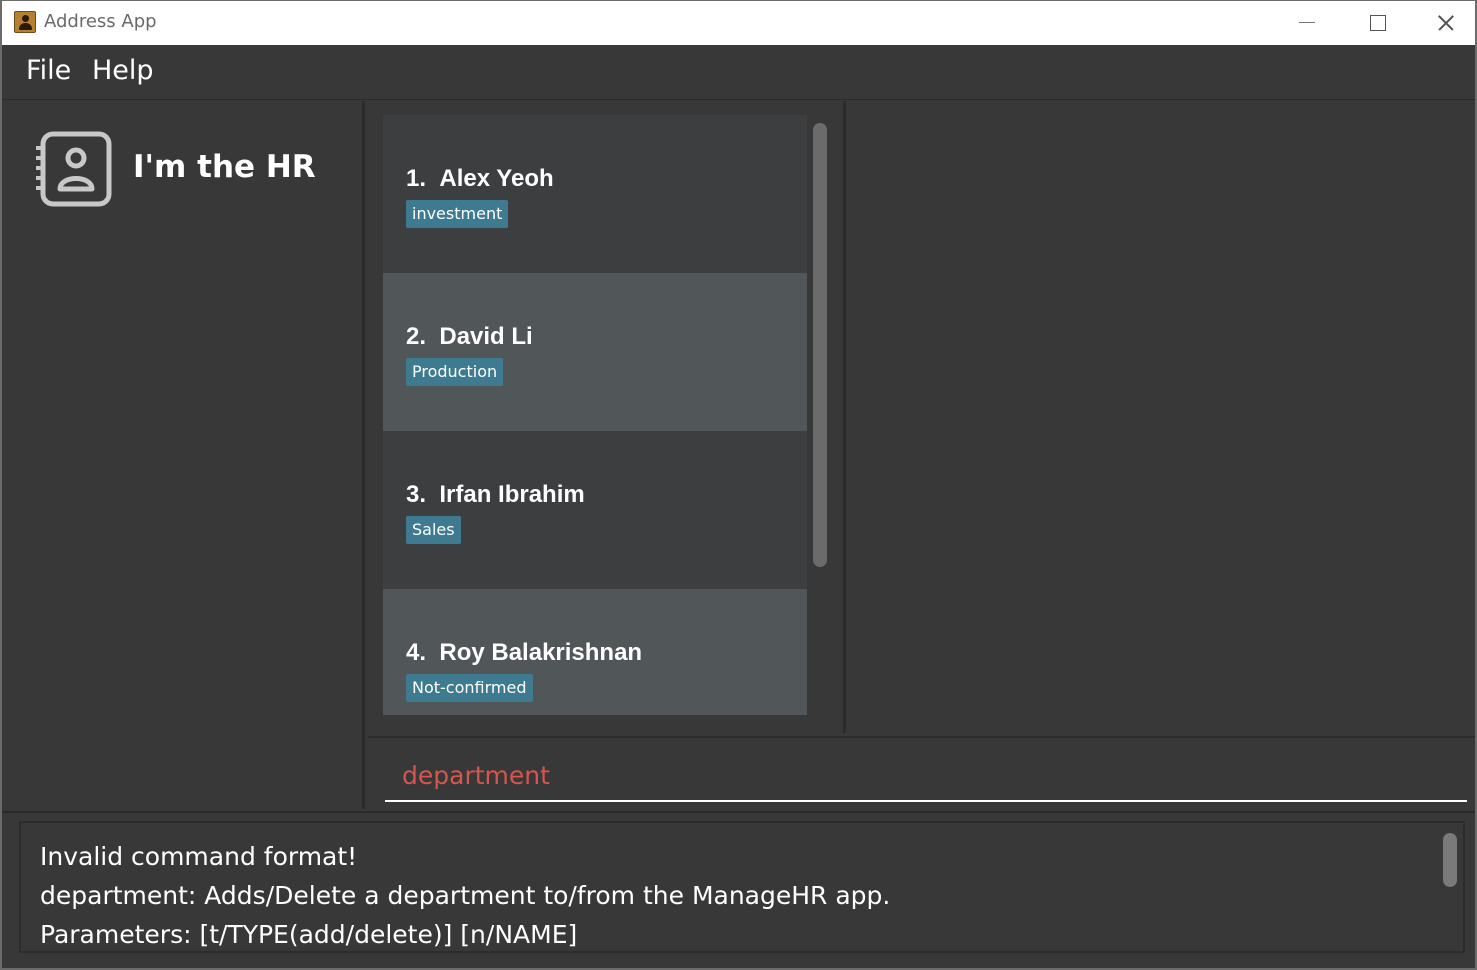 This screenshot has width=1477, height=970. What do you see at coordinates (199, 856) in the screenshot?
I see `result-line: Invalid command format!` at bounding box center [199, 856].